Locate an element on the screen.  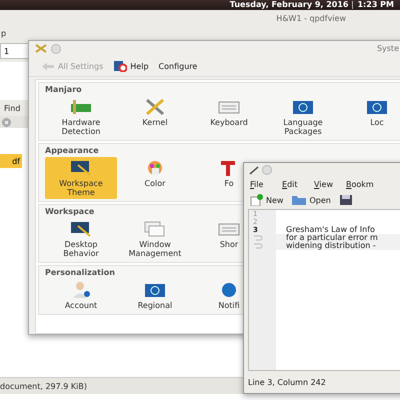
search-result: df is located at coordinates (11, 161).